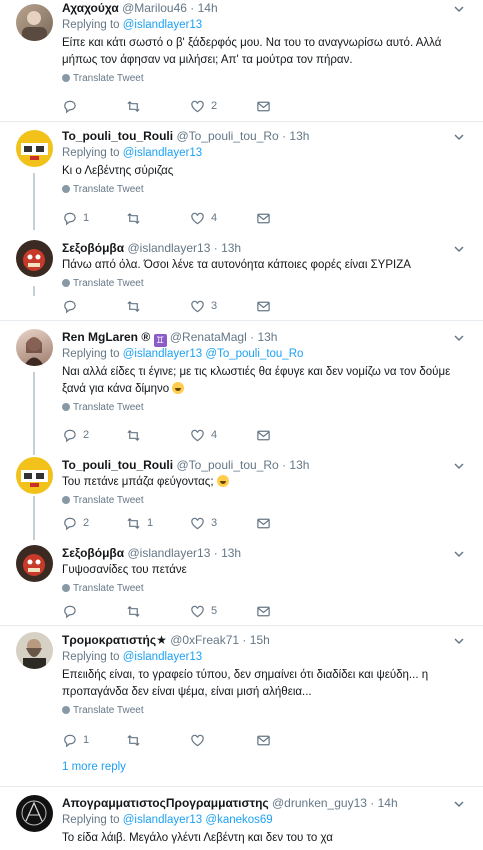 This screenshot has height=850, width=483. I want to click on timestamp: 15h, so click(260, 640).